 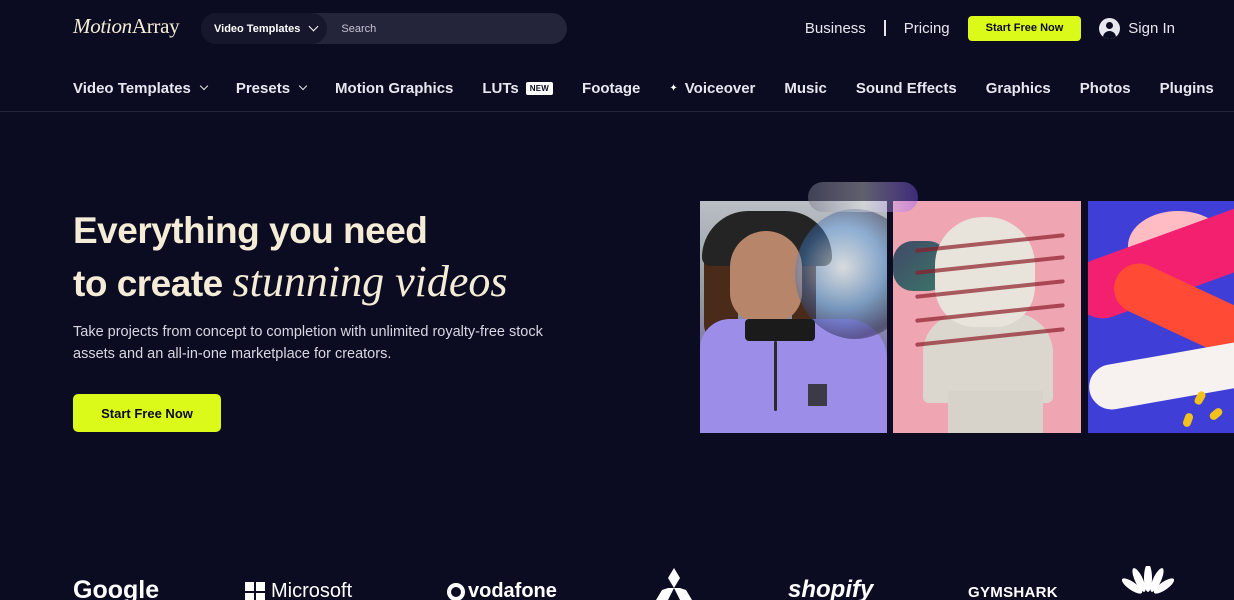 I want to click on nav-item-footage: Footage, so click(x=611, y=88).